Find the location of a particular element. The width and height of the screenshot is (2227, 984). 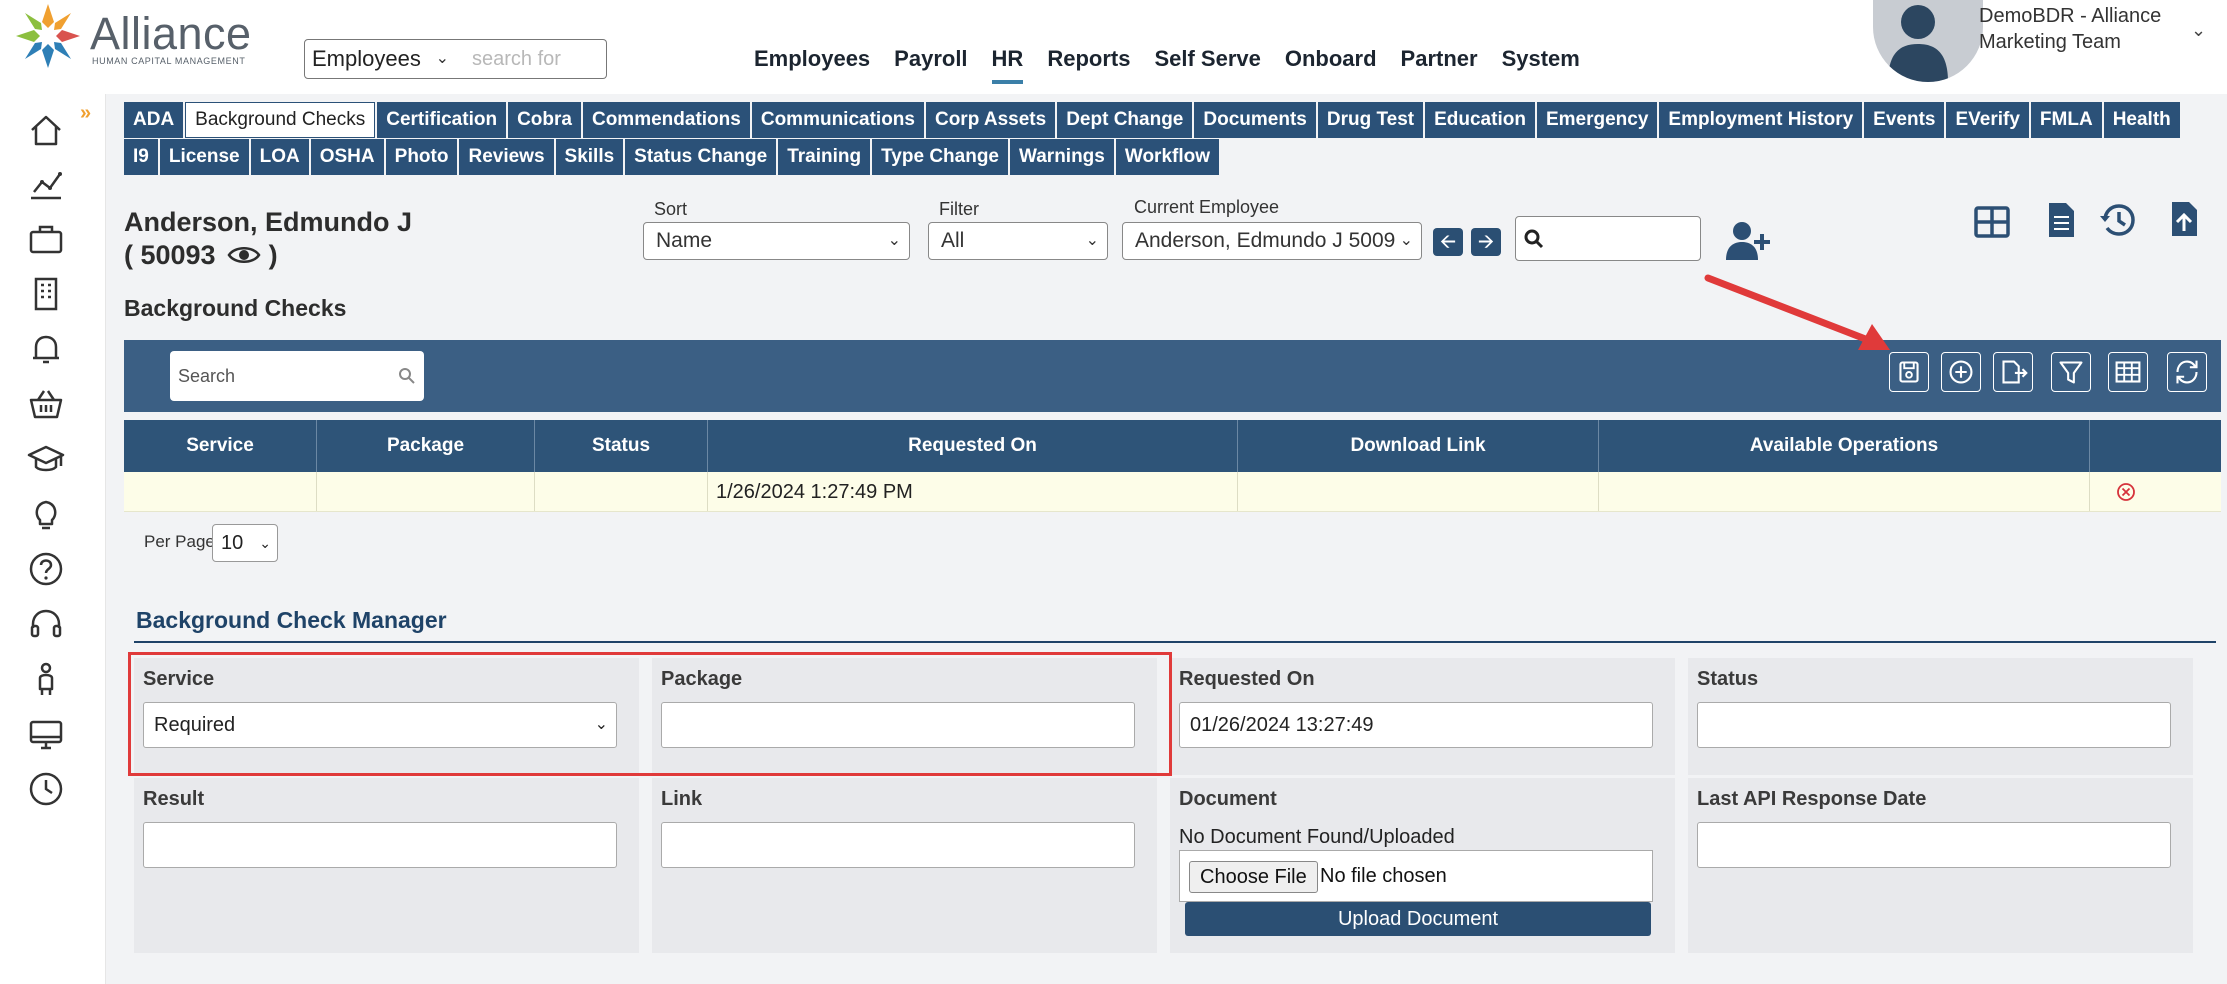

table-row: 1/26/2024 1:27:49 PM is located at coordinates (1172, 492).